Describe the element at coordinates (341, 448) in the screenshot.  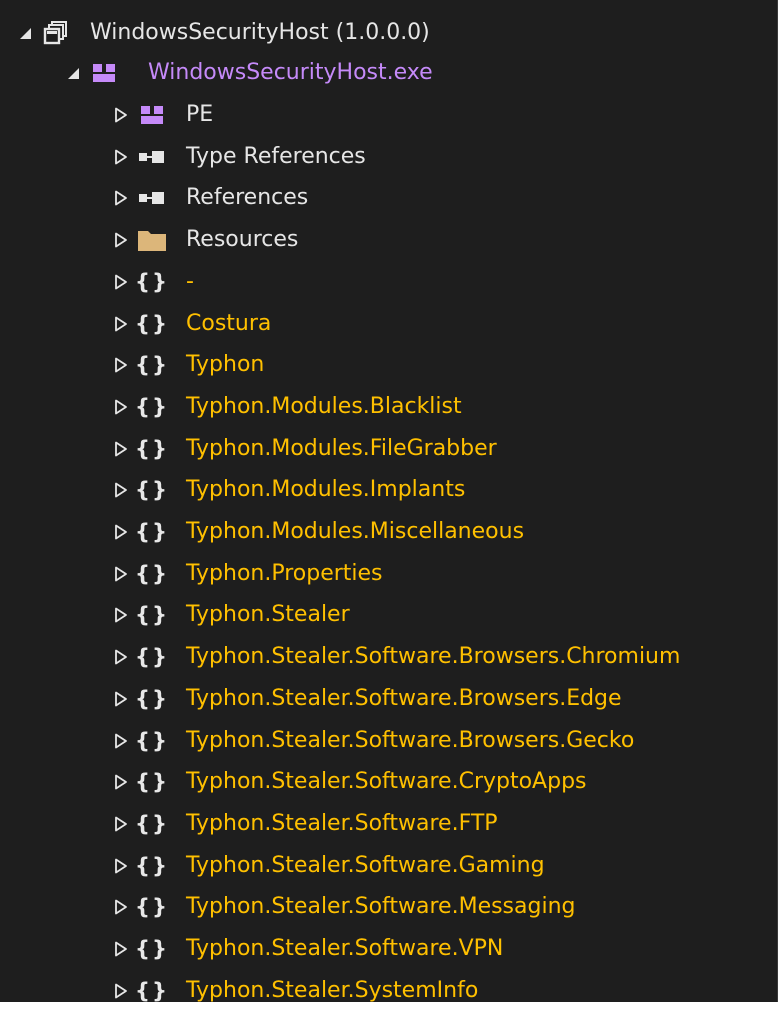
I see `tree-node-label: Typhon.Modules.FileGrabber` at that location.